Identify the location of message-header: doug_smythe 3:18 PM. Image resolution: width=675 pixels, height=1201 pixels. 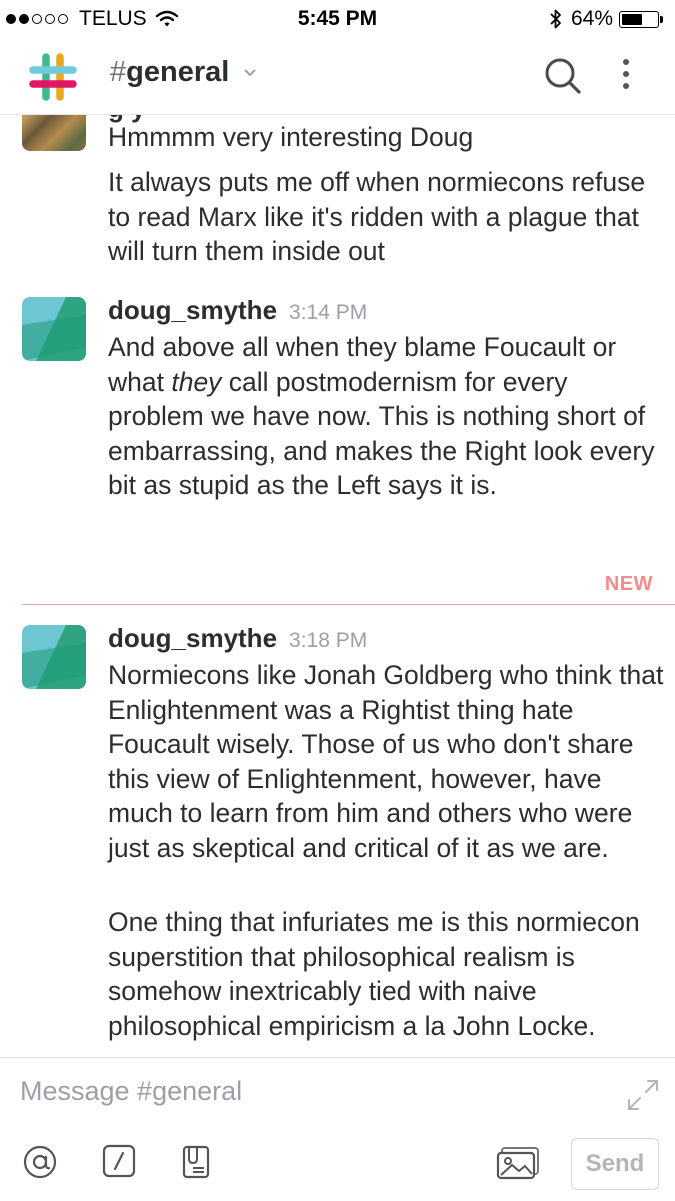
(237, 638).